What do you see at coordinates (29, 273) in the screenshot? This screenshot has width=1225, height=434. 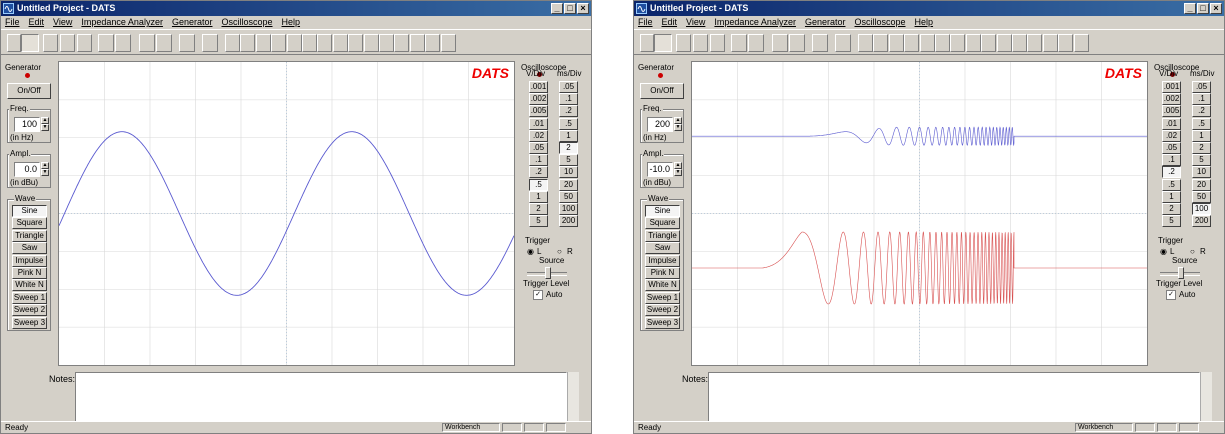 I see `wave-pink-n-button: Pink N` at bounding box center [29, 273].